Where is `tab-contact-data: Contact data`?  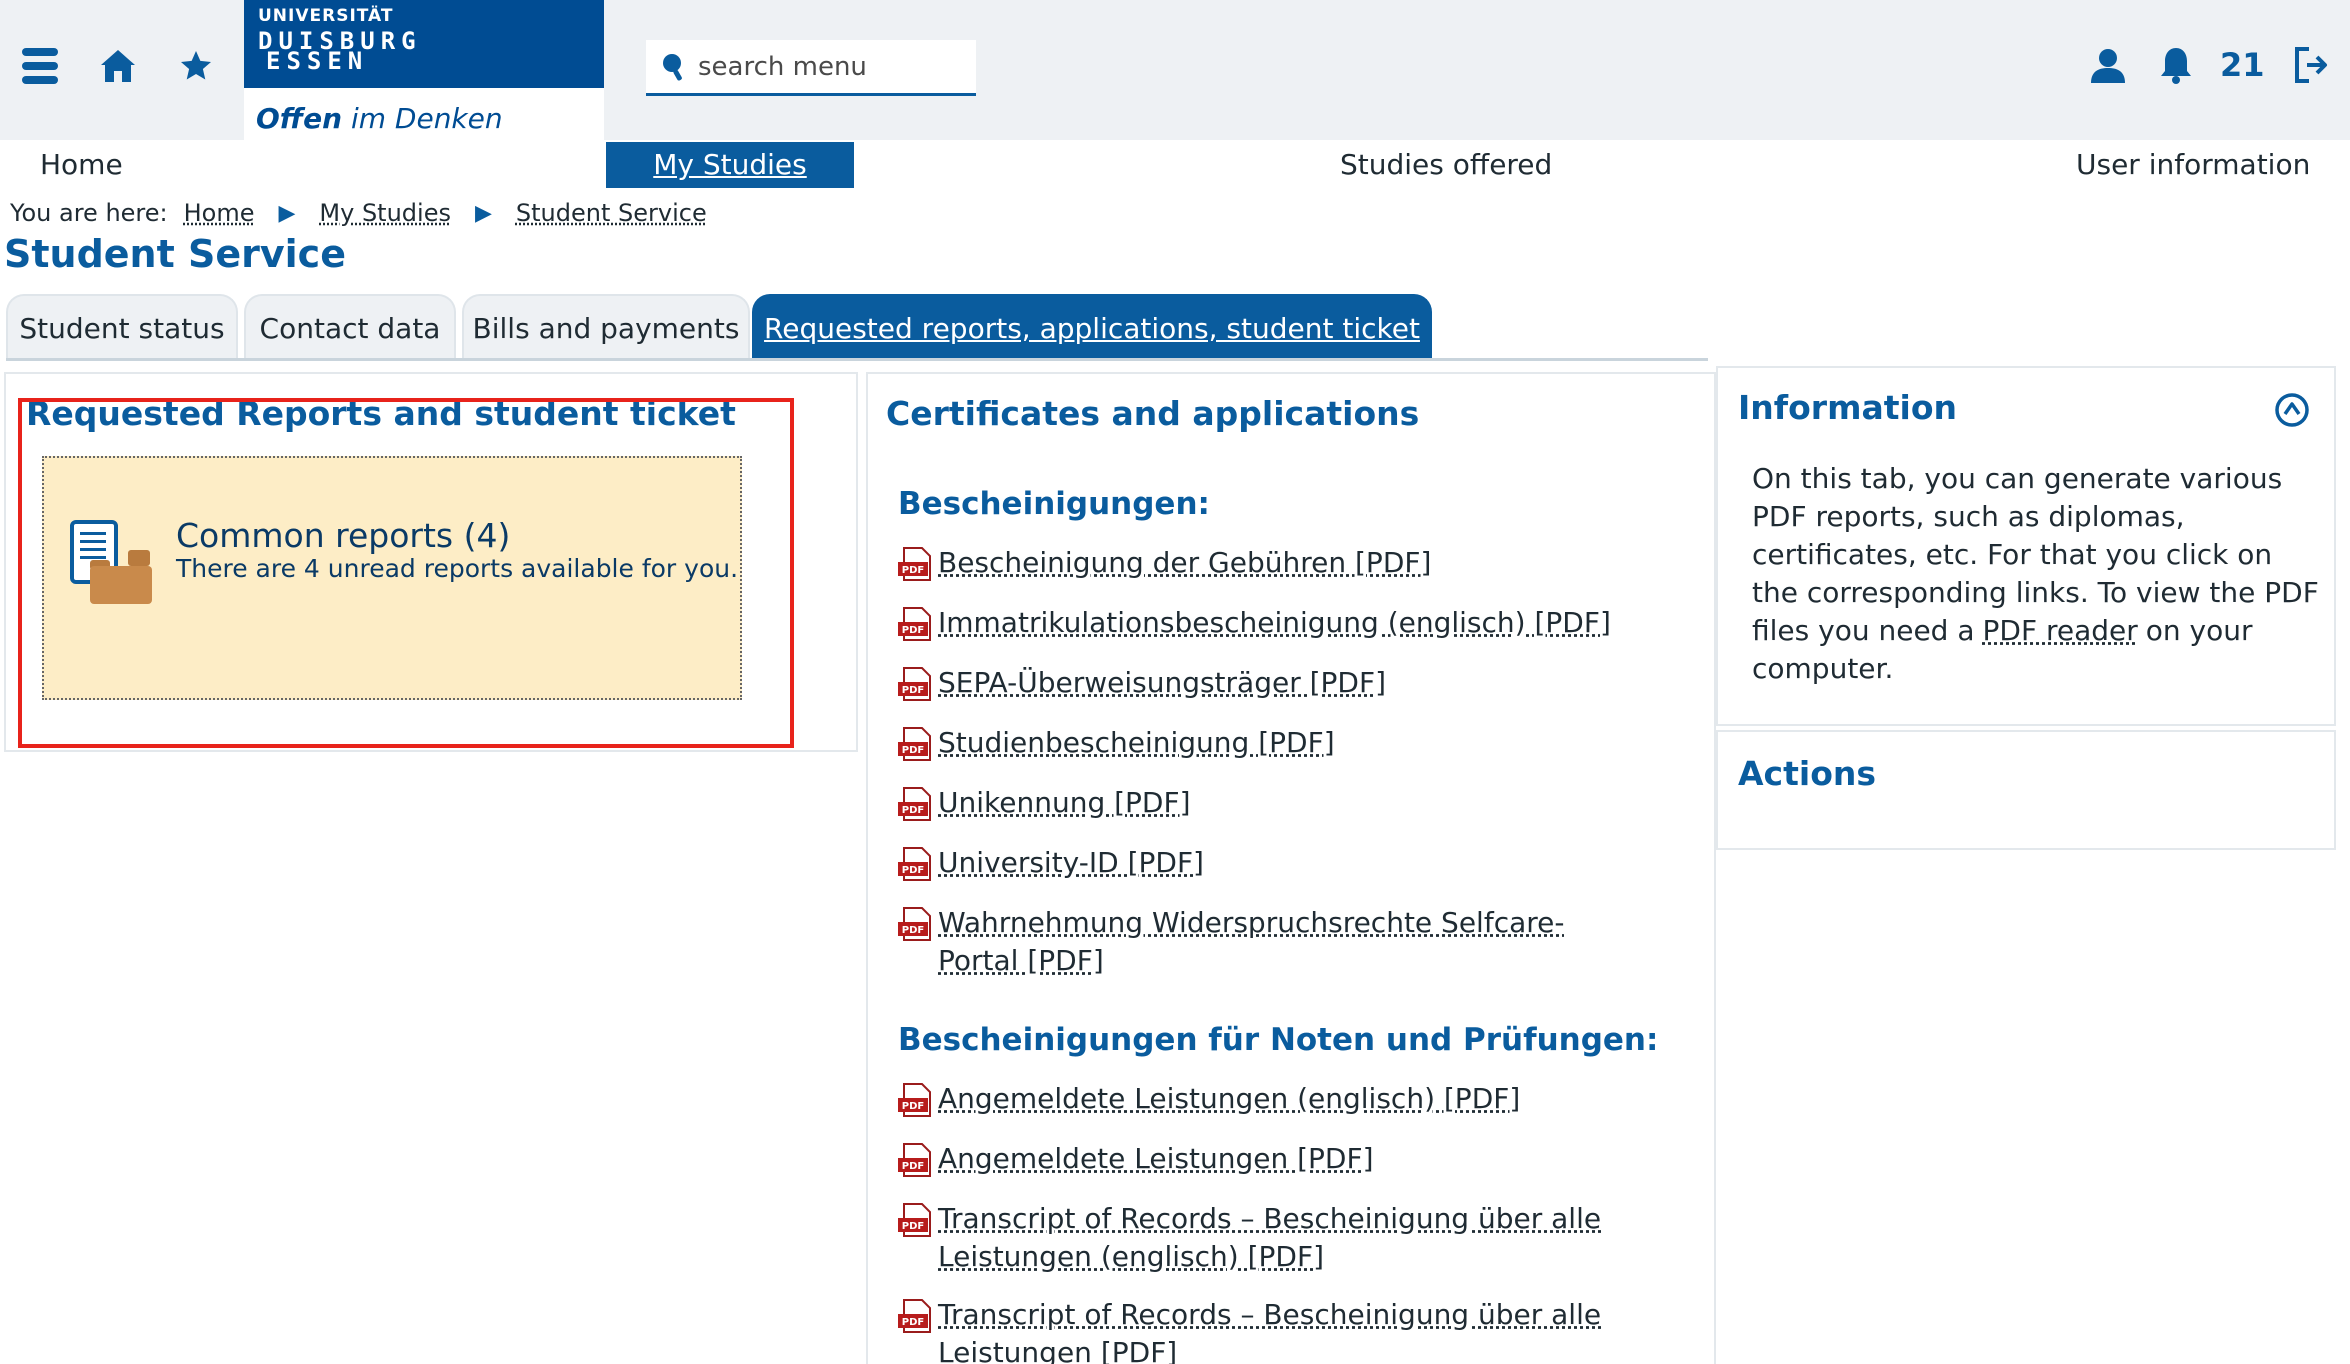
tab-contact-data: Contact data is located at coordinates (350, 327).